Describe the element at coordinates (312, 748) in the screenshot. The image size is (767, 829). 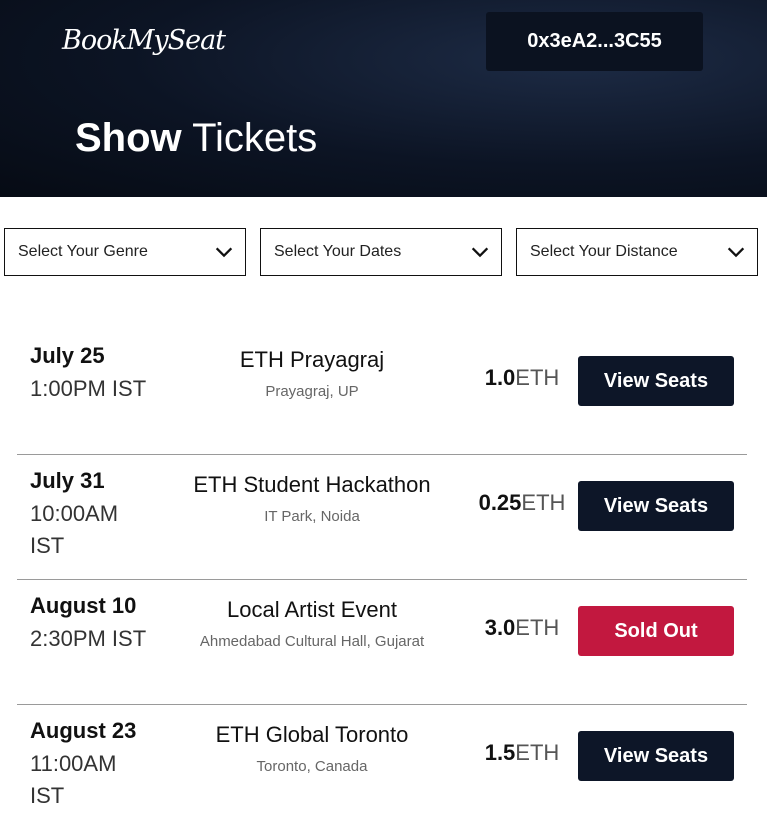
I see `event-info: ETH Global Toronto Toronto, Canada` at that location.